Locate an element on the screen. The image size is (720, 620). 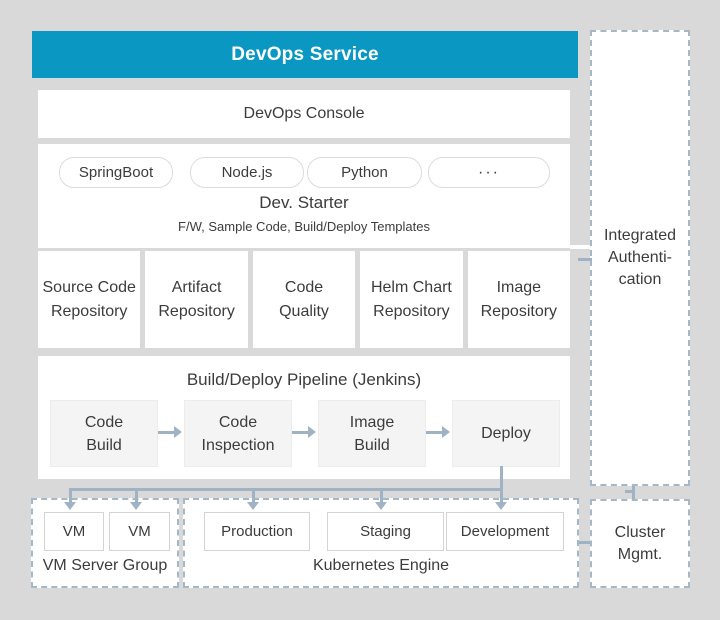
cluster-mgmt-box: Cluster Mgmt. is located at coordinates (640, 543).